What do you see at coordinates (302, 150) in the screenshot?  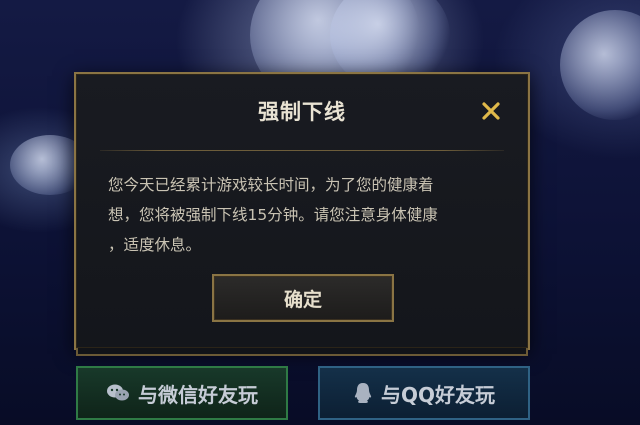 I see `title-divider` at bounding box center [302, 150].